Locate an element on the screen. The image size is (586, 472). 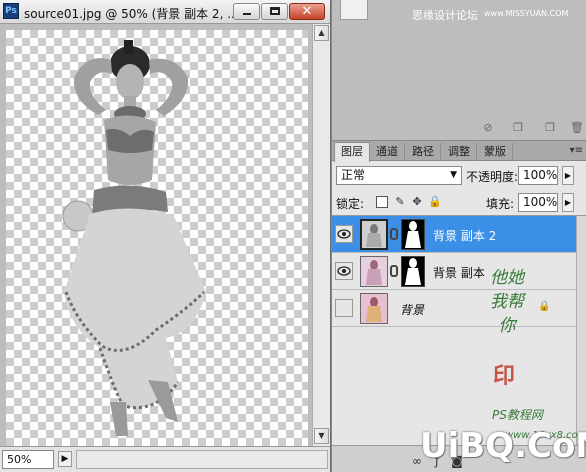
panel-footer-icons: ⊘ ❐ ❐ 🗑 is located at coordinates (533, 129).